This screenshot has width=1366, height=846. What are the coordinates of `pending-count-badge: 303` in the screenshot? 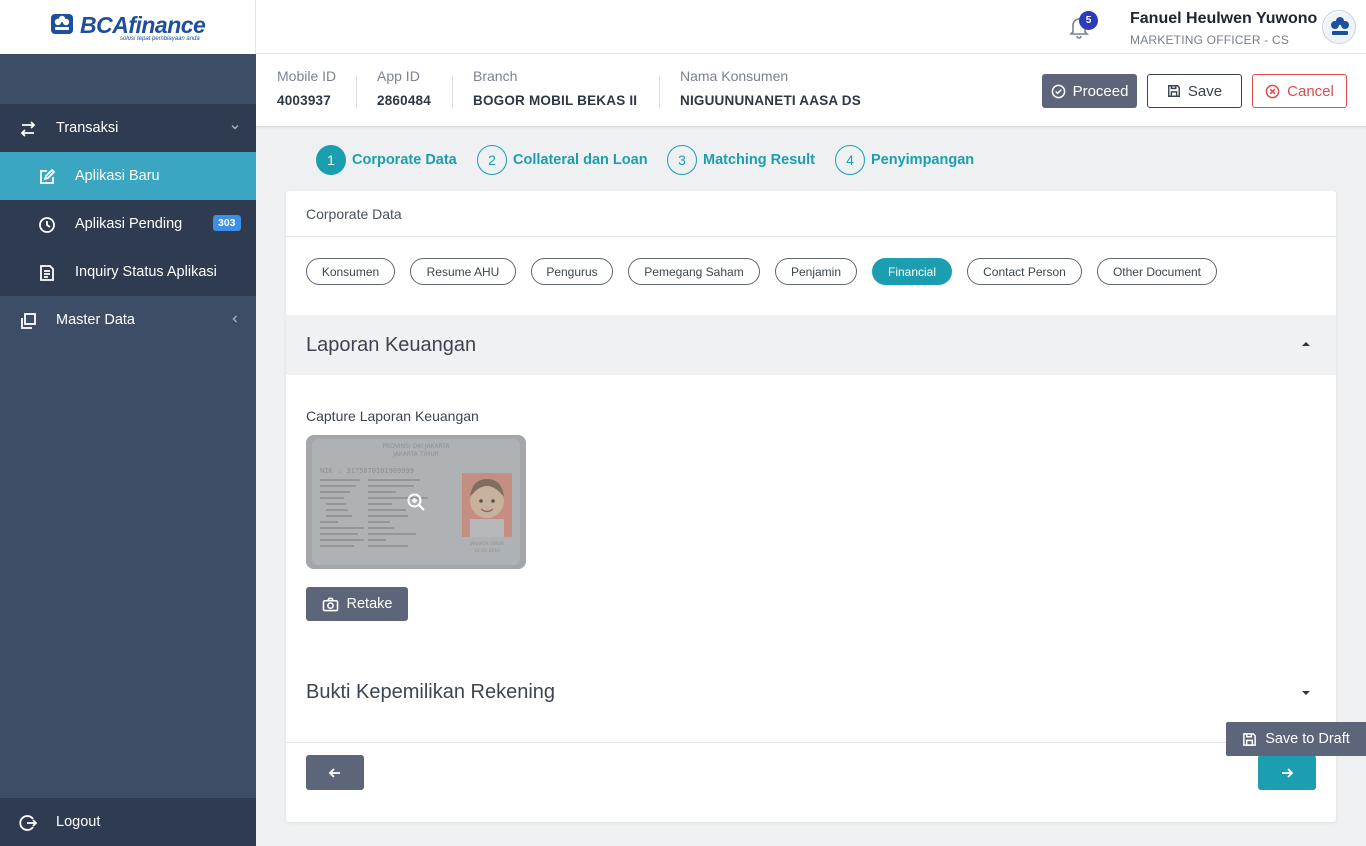 It's located at (227, 223).